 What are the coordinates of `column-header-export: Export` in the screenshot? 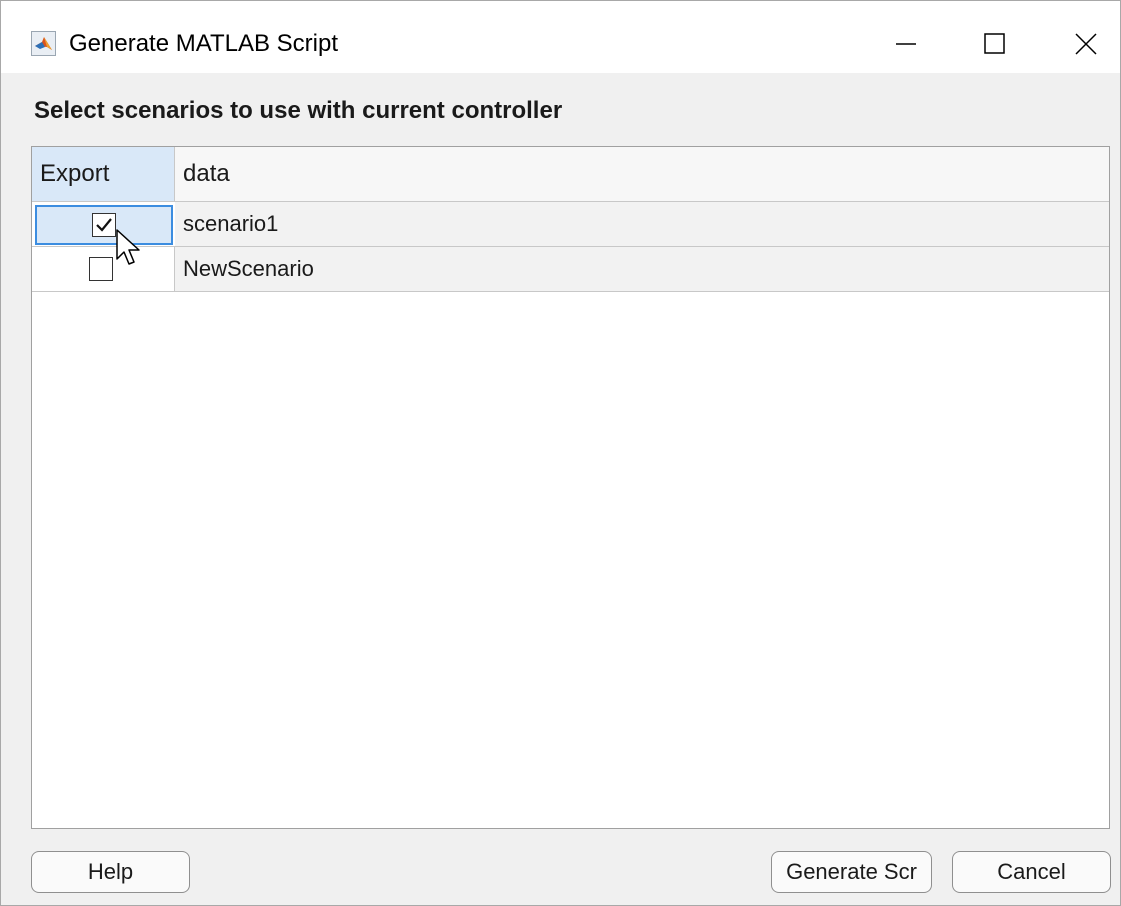 It's located at (103, 174).